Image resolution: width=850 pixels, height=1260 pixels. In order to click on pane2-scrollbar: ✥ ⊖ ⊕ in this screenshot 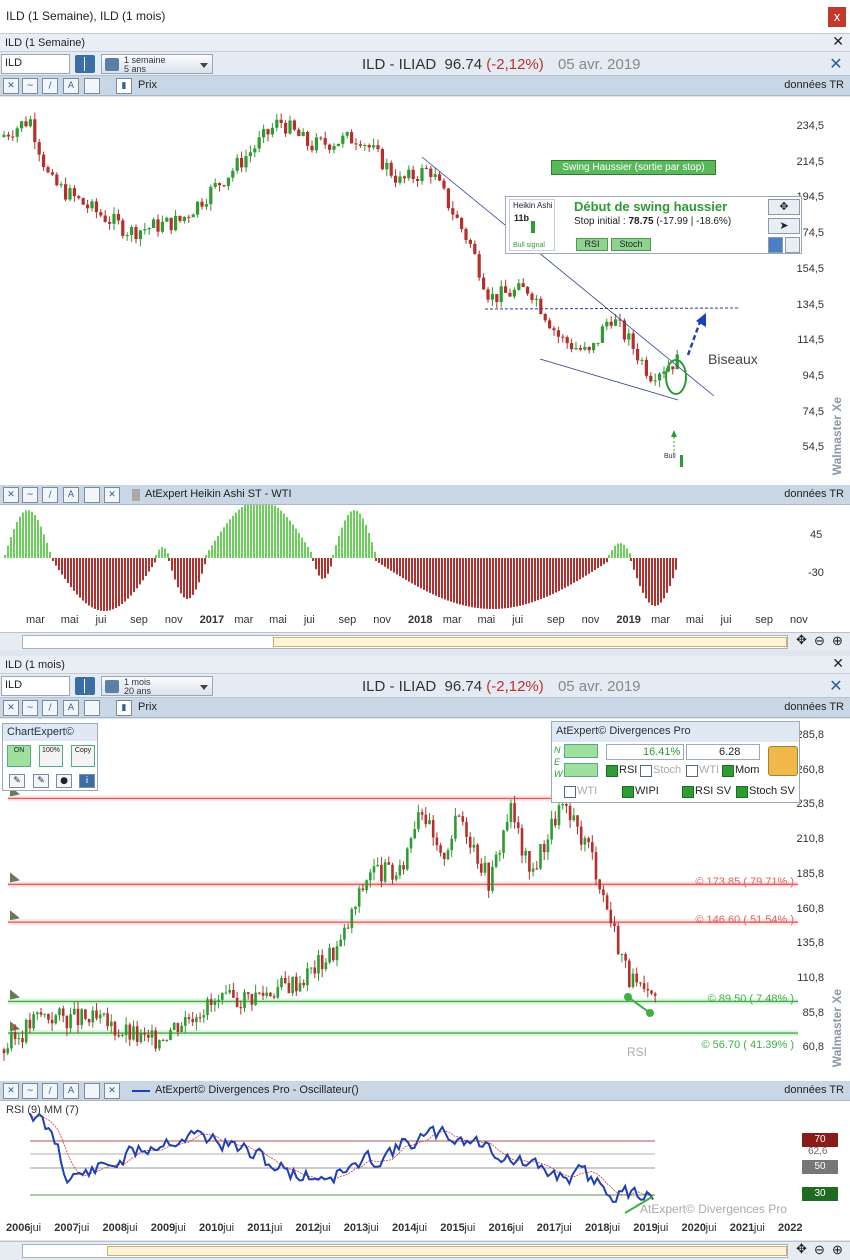, I will do `click(425, 1250)`.